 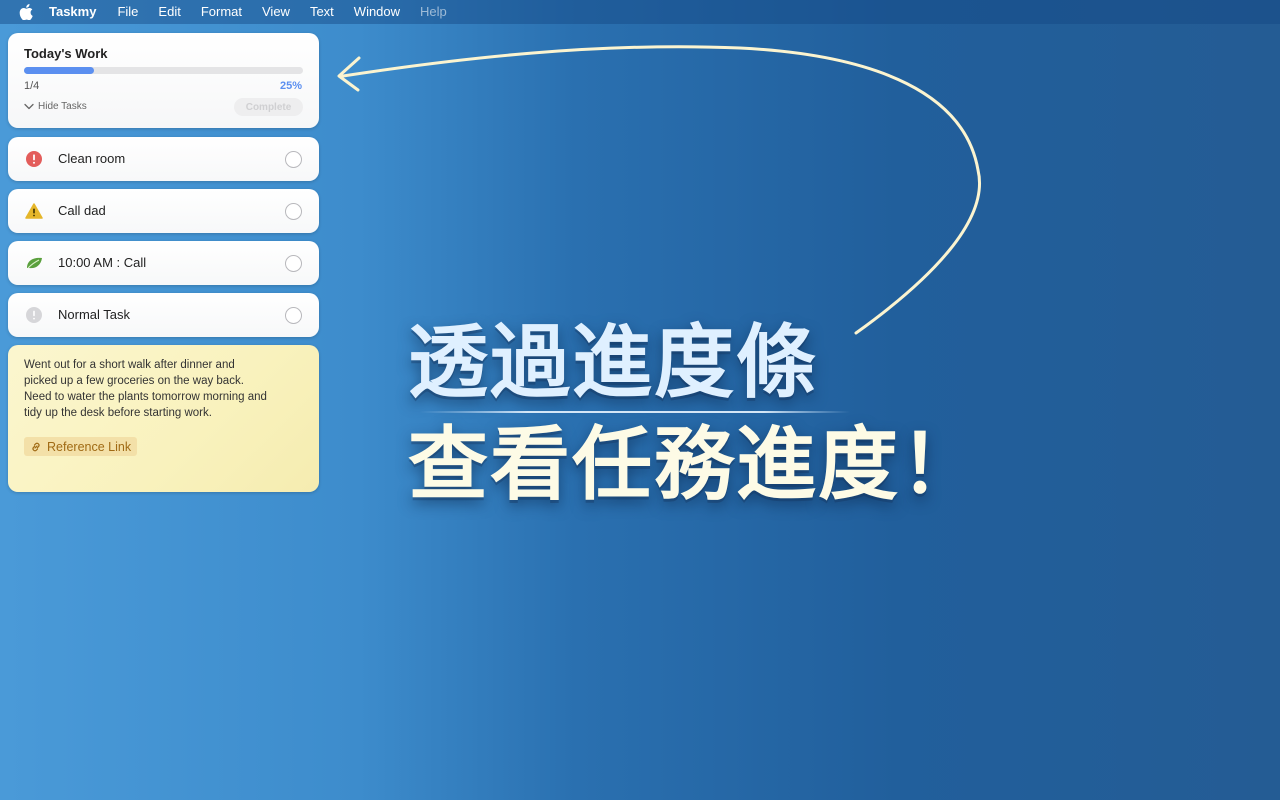 What do you see at coordinates (613, 362) in the screenshot?
I see `headline-line-1: 透過進度條` at bounding box center [613, 362].